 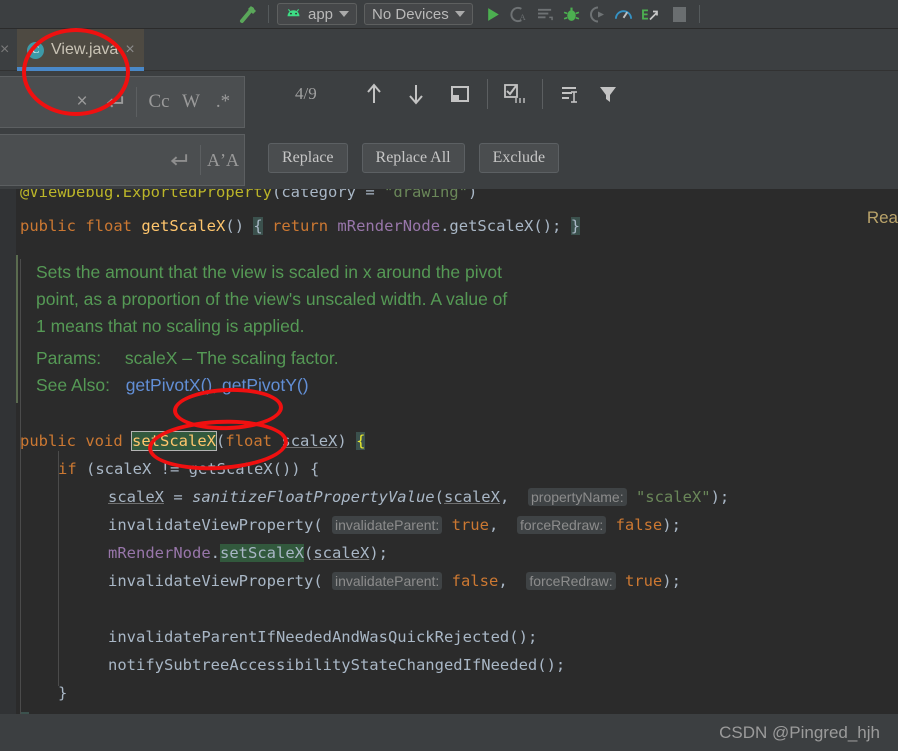 What do you see at coordinates (519, 158) in the screenshot?
I see `exclude-button: Exclude` at bounding box center [519, 158].